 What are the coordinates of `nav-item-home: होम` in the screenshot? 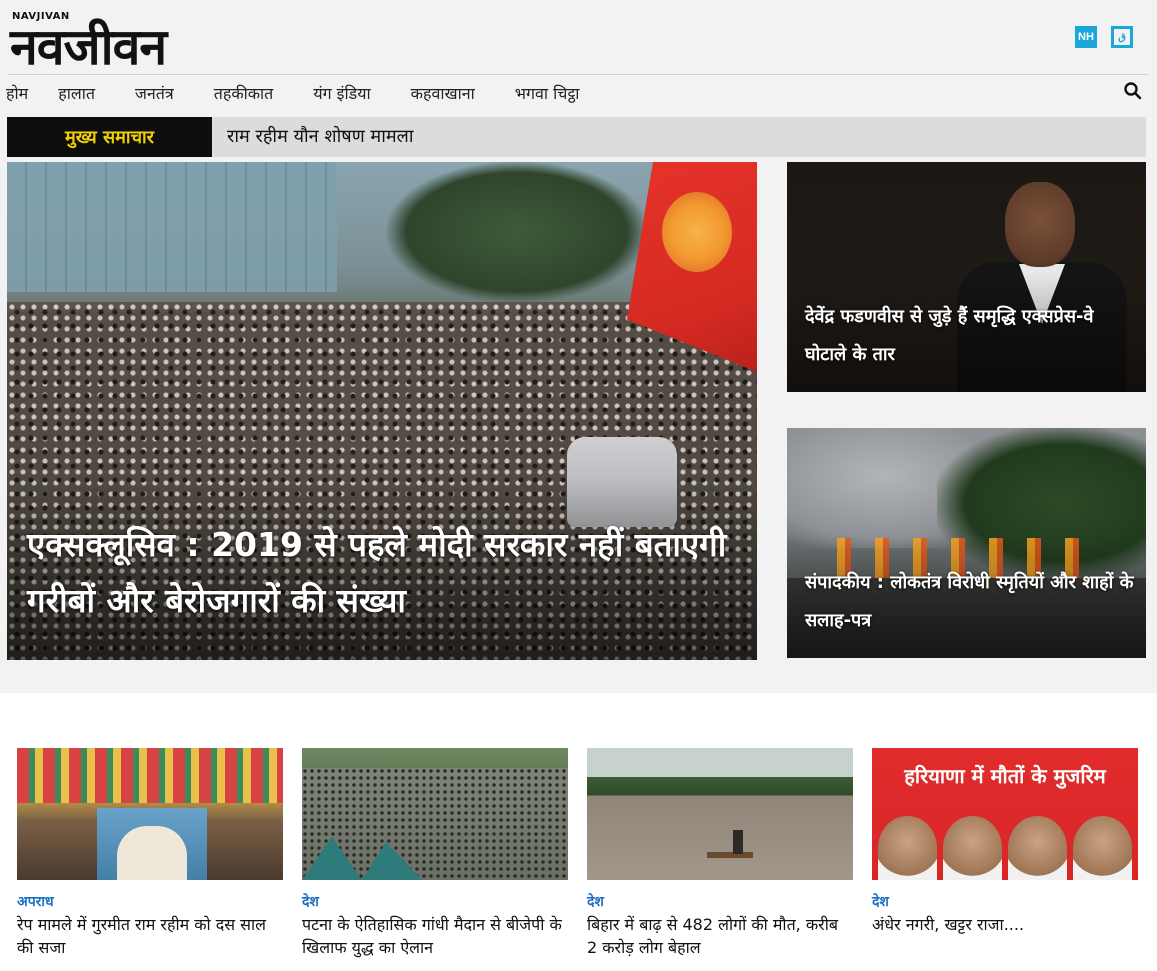 It's located at (17, 94).